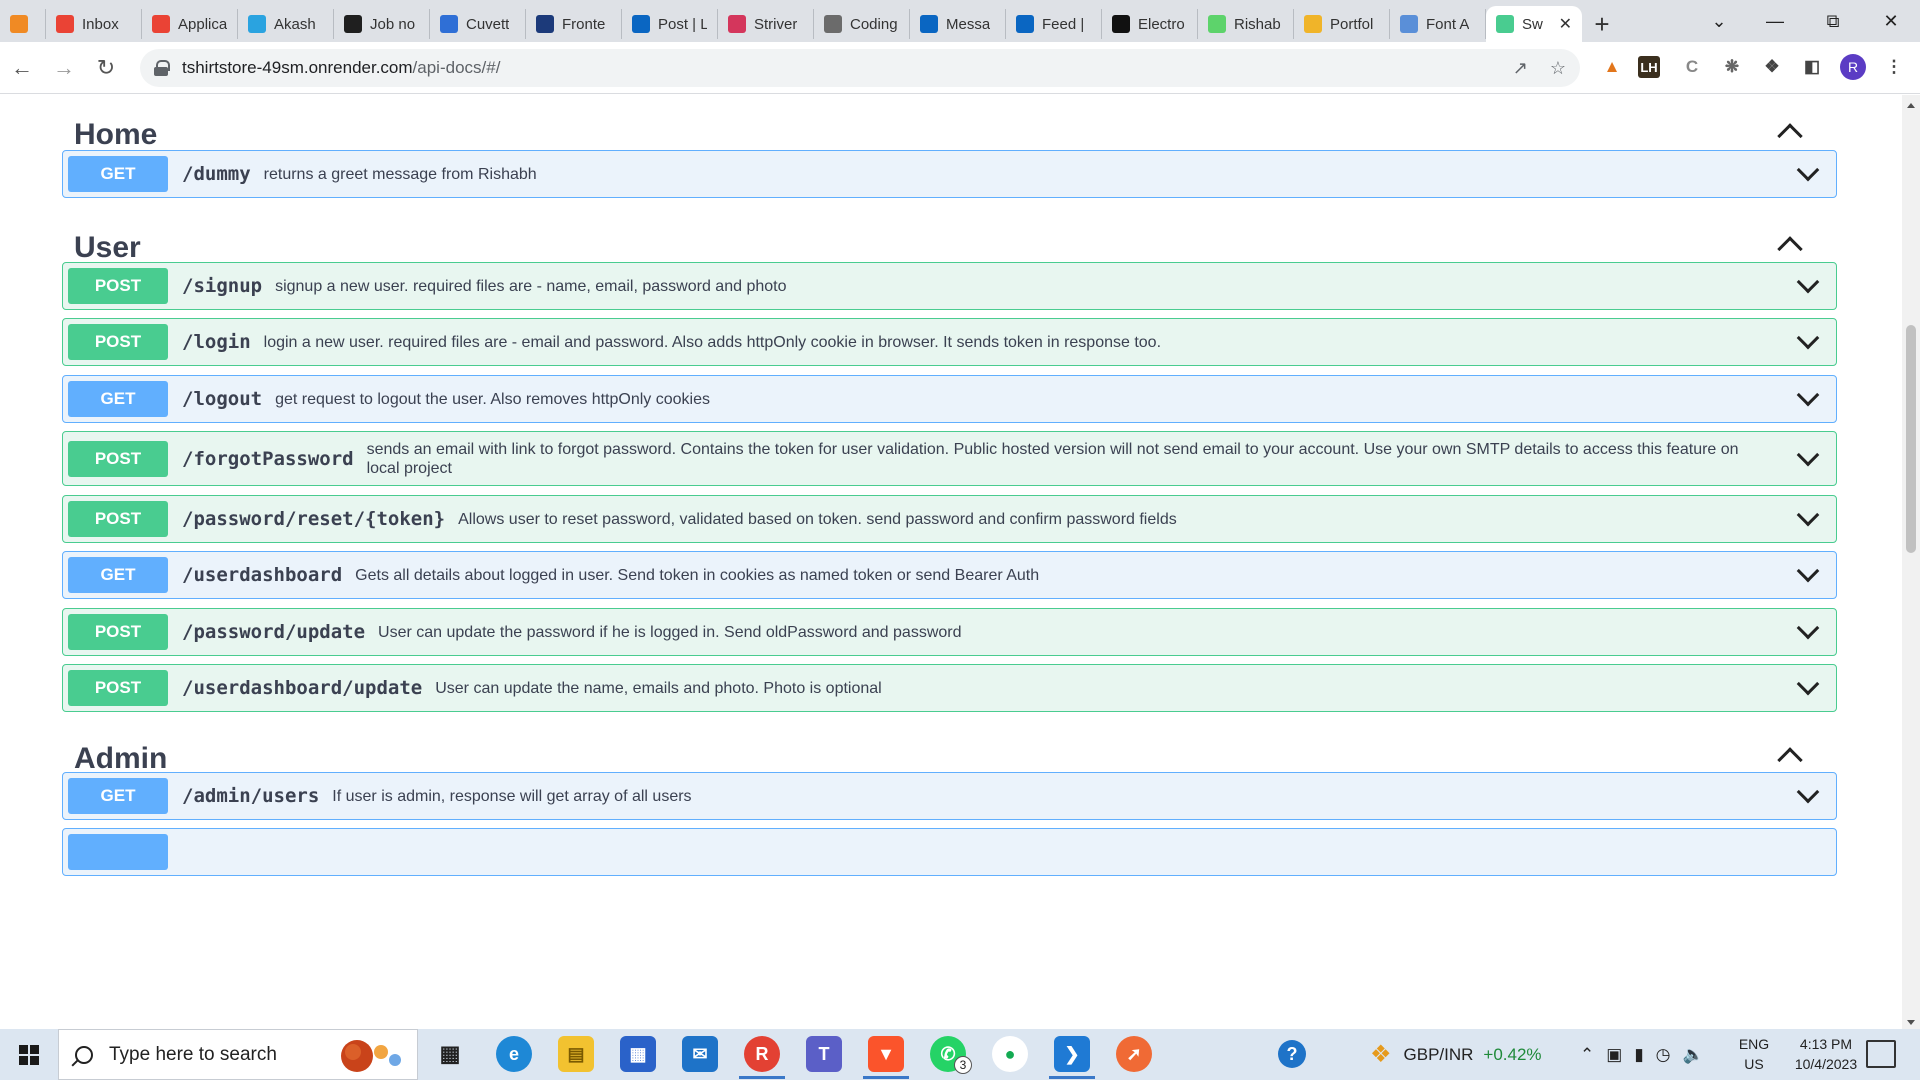 Image resolution: width=1920 pixels, height=1080 pixels. What do you see at coordinates (1911, 1022) in the screenshot?
I see `scroll-down-icon` at bounding box center [1911, 1022].